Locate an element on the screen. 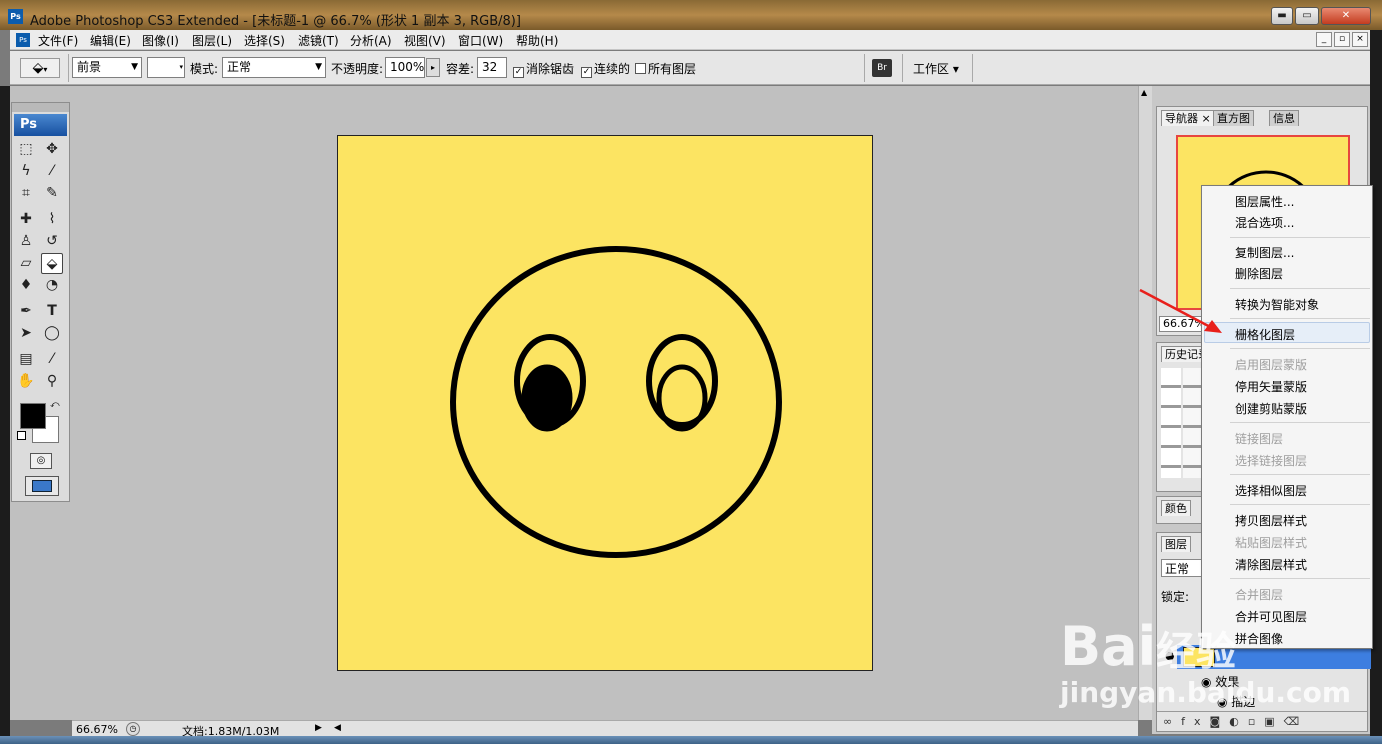 The image size is (1382, 744). ctx-delete-layer: 删除图层 is located at coordinates (1259, 273).